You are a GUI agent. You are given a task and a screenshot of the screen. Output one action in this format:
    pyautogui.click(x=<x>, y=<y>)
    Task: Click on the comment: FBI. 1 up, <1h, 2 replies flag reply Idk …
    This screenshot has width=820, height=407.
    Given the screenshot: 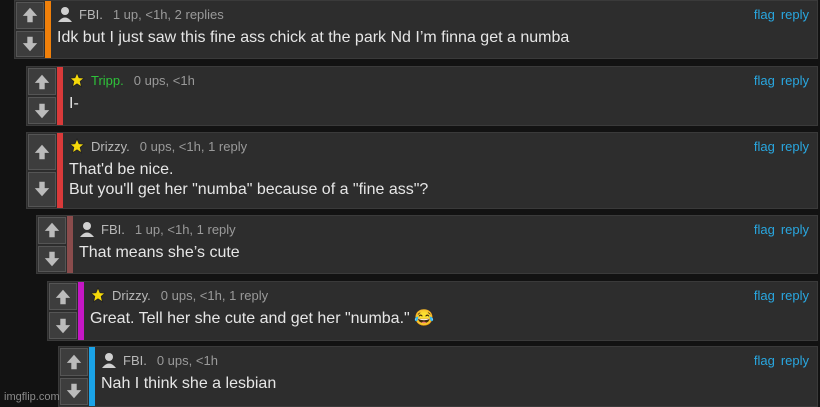 What is the action you would take?
    pyautogui.click(x=416, y=29)
    